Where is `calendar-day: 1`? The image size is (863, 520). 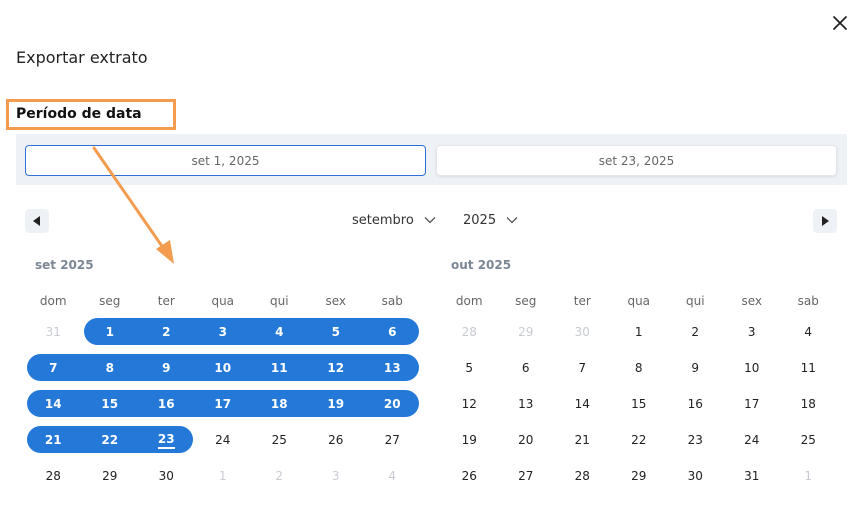
calendar-day: 1 is located at coordinates (639, 332).